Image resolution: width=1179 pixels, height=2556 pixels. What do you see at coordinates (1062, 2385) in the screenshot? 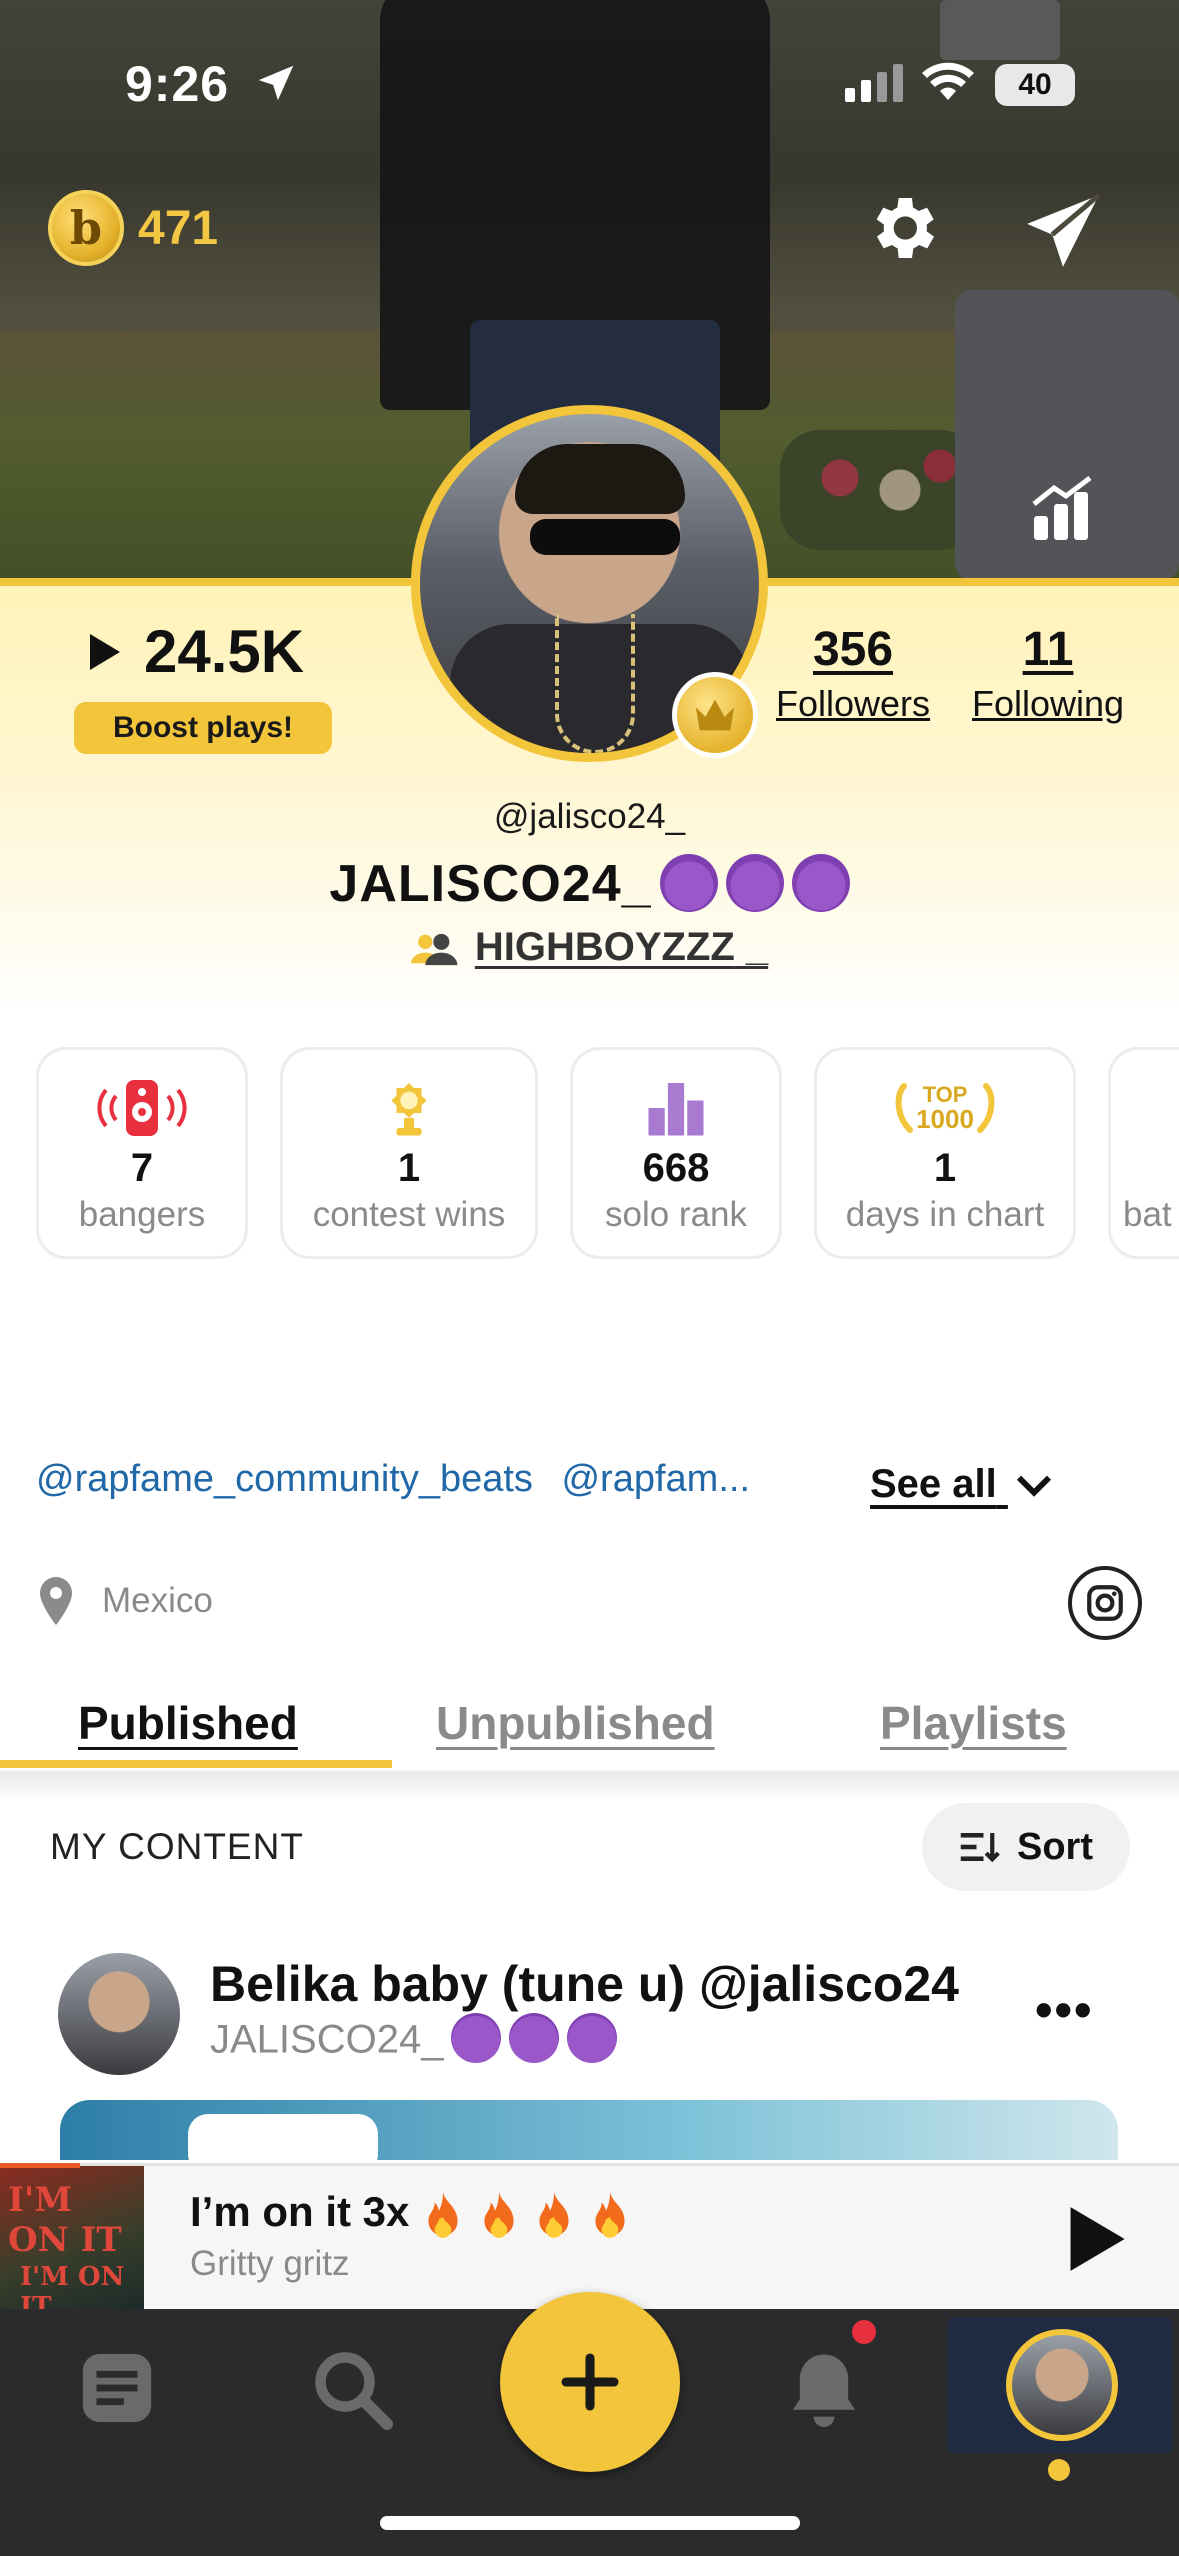
I see `nav-profile-avatar` at bounding box center [1062, 2385].